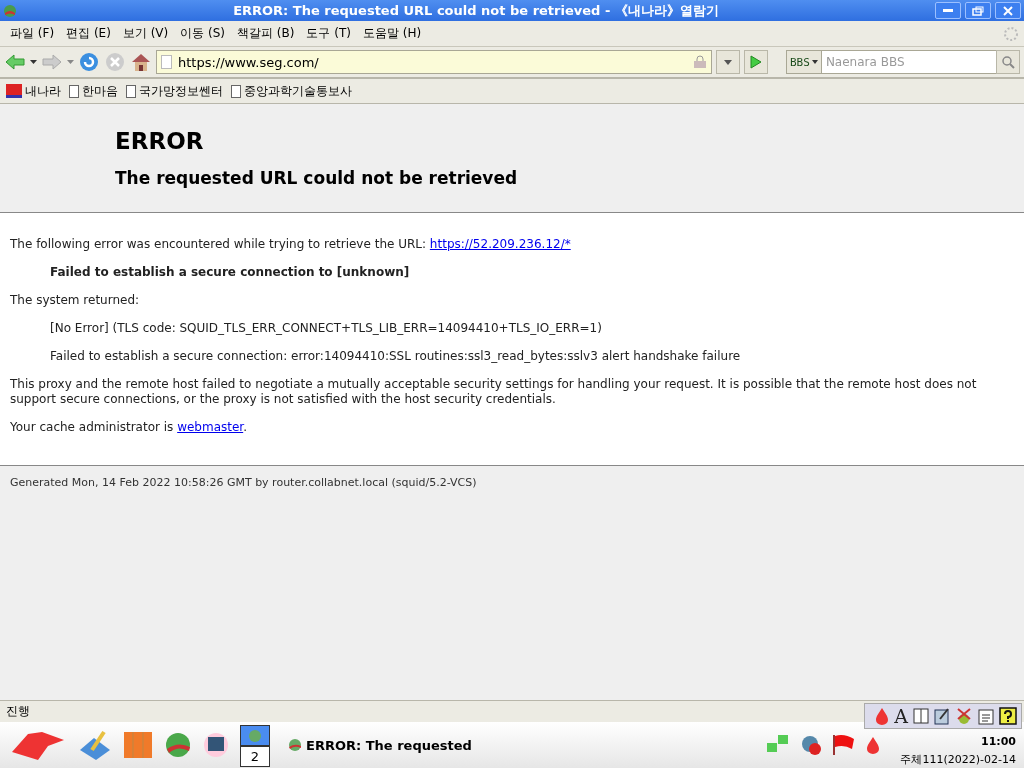 The height and width of the screenshot is (768, 1024). I want to click on search-field: Naenara BBS, so click(908, 62).